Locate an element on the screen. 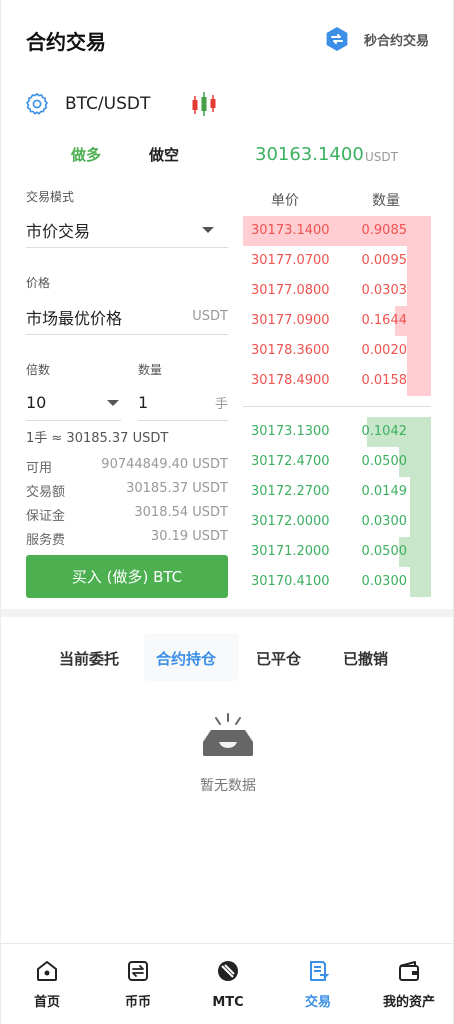 The width and height of the screenshot is (454, 1024). swap-icon is located at coordinates (337, 39).